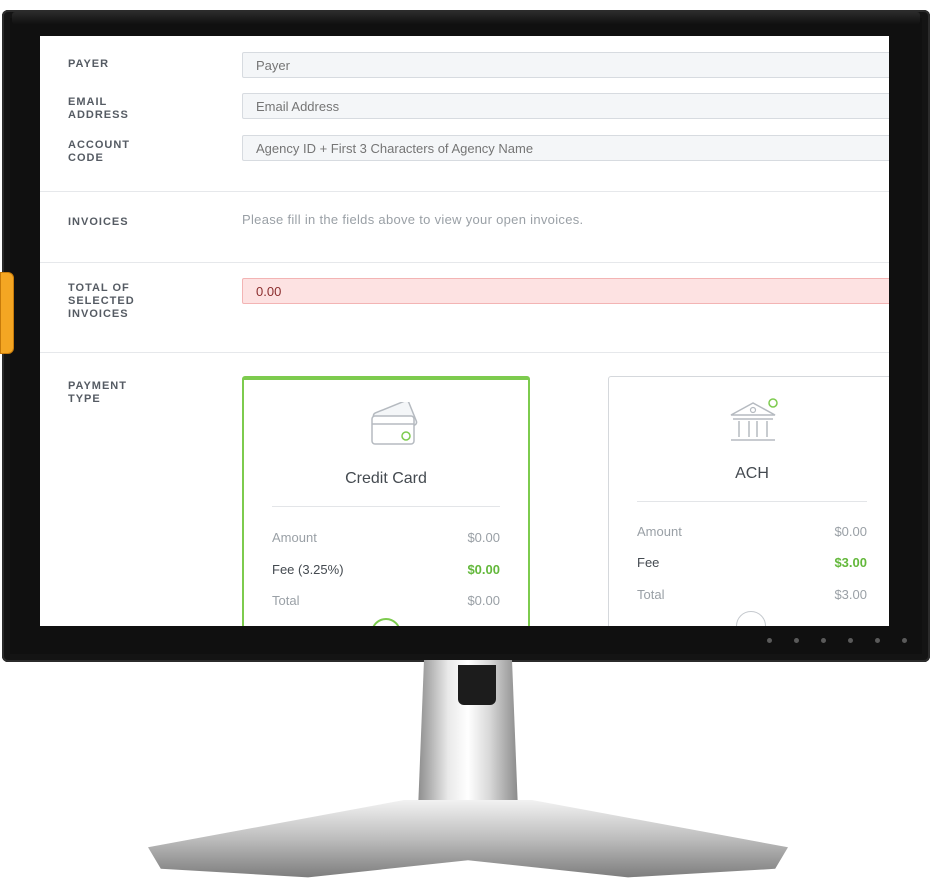  I want to click on credit-card-total-row: Total $0.00, so click(386, 600).